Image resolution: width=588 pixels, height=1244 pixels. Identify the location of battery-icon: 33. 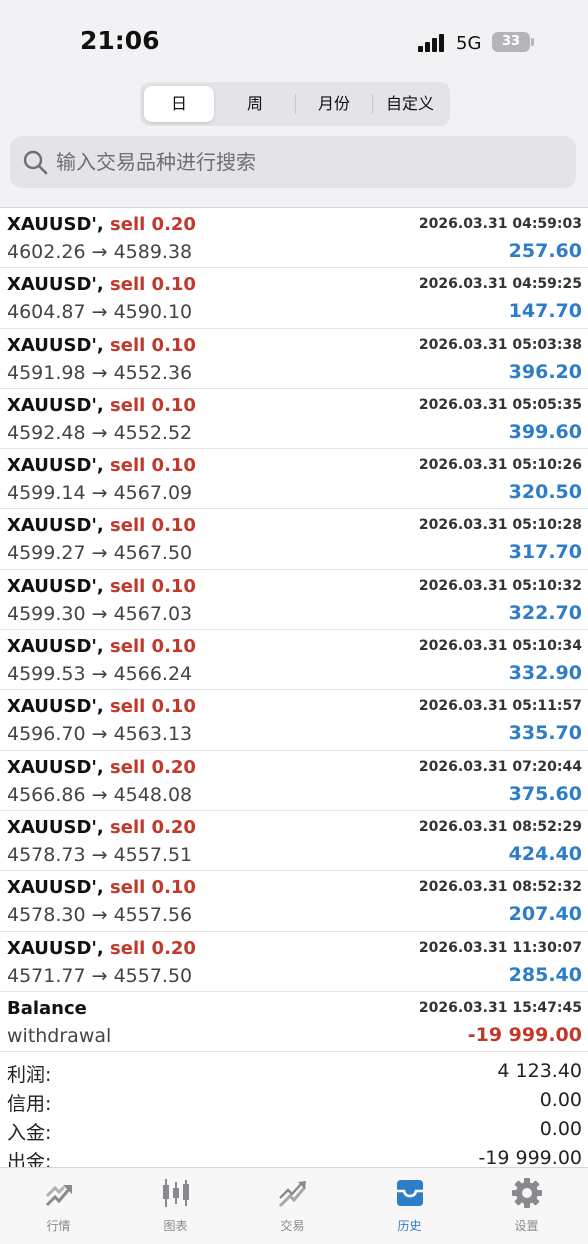
(511, 42).